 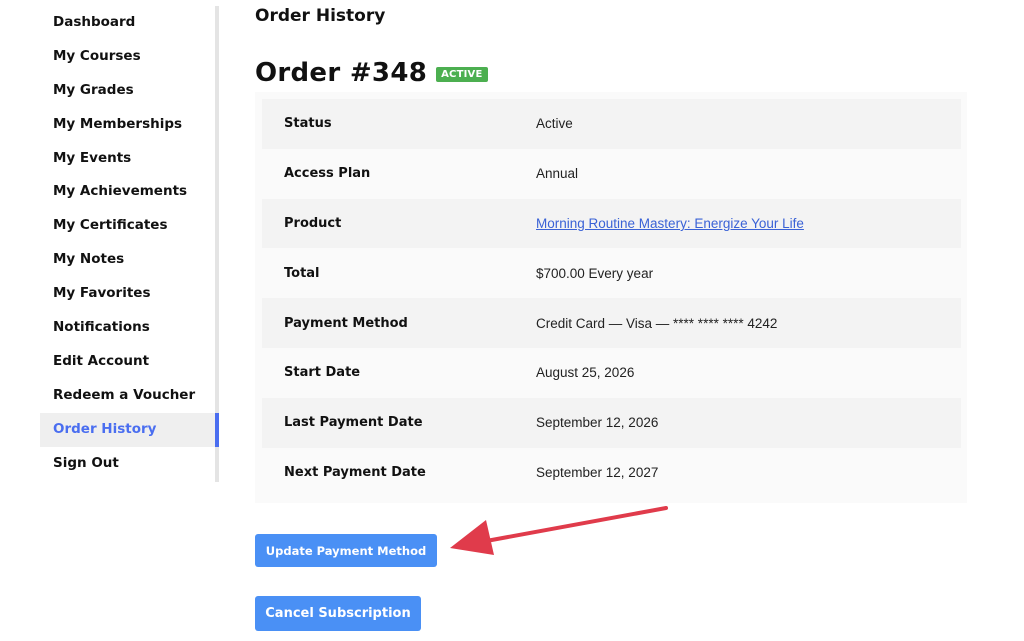 What do you see at coordinates (302, 273) in the screenshot?
I see `row-label-total: Total` at bounding box center [302, 273].